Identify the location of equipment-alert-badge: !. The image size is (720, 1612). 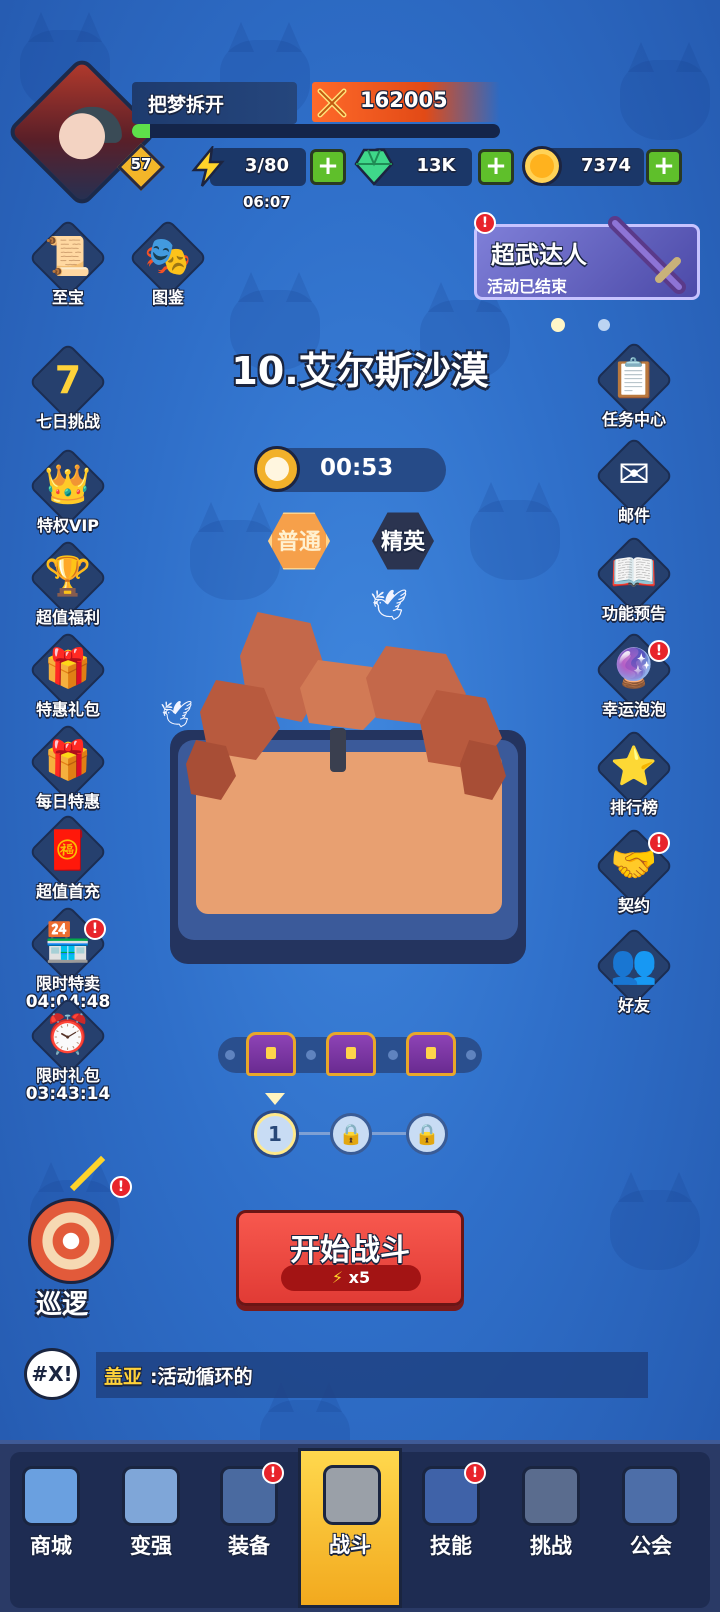
(273, 1473).